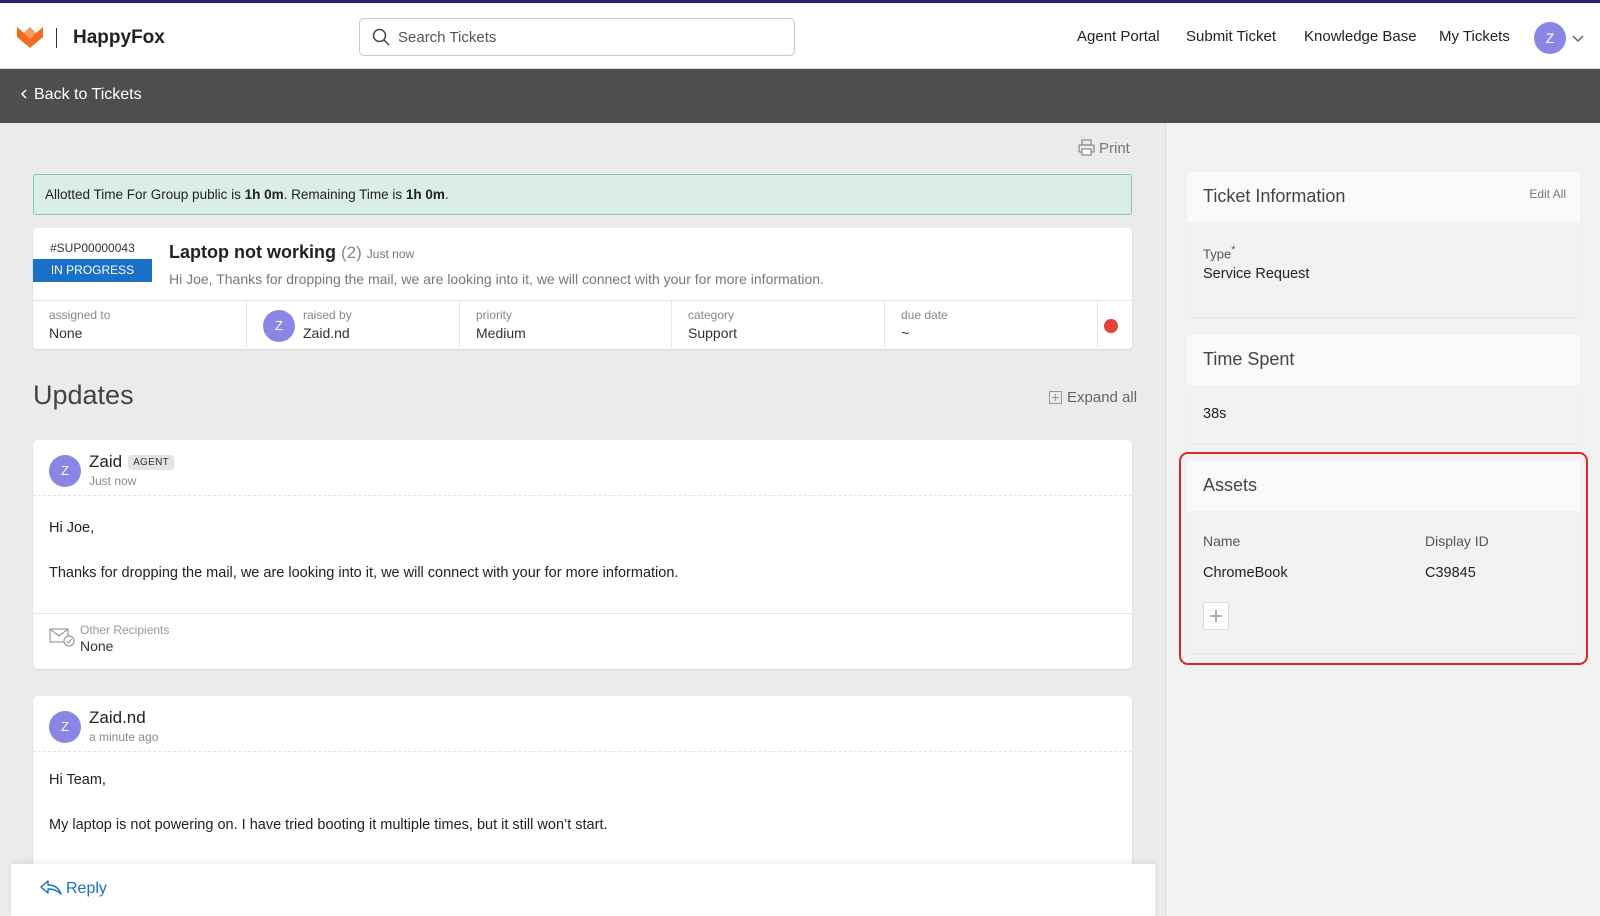 The width and height of the screenshot is (1600, 916). Describe the element at coordinates (800, 96) in the screenshot. I see `back-bar: Back to Tickets` at that location.